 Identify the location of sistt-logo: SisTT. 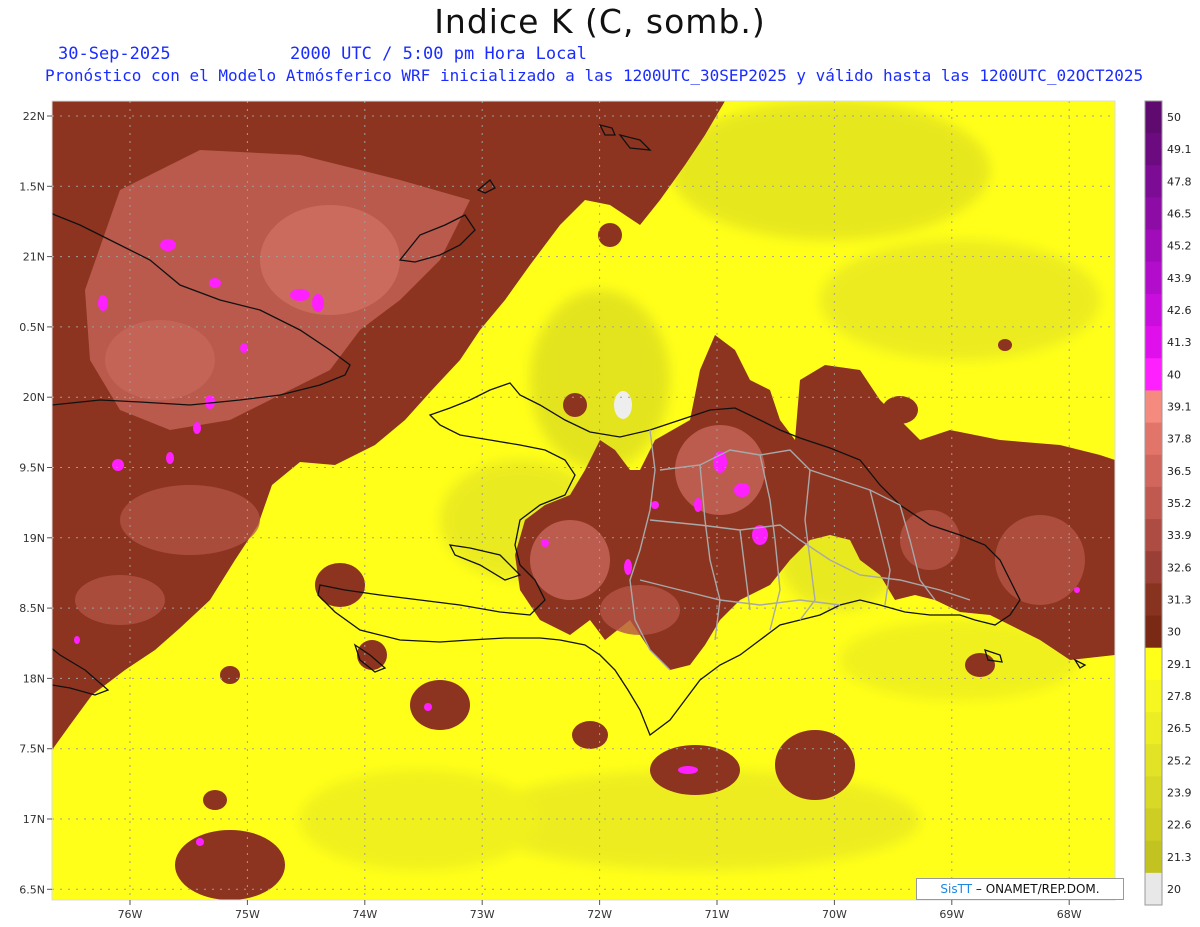
(956, 889).